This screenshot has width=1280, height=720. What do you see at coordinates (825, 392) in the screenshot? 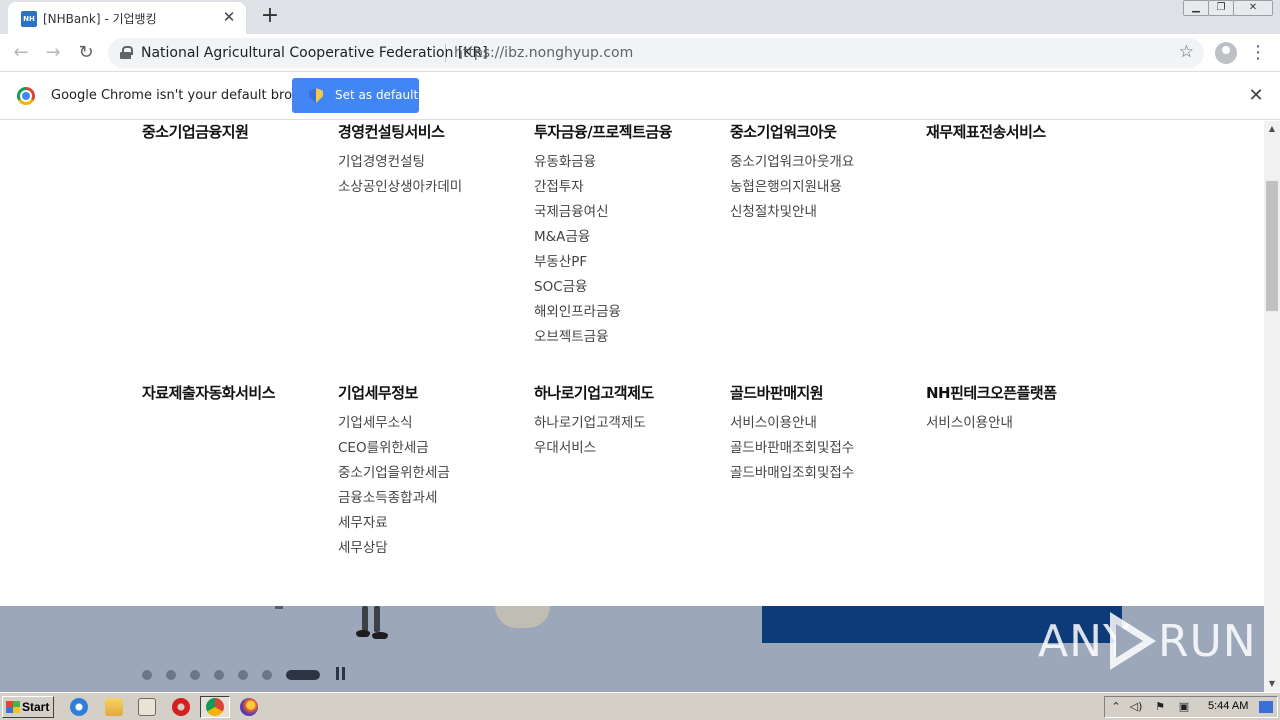
I see `menu-category-title: 골드바판매지원` at bounding box center [825, 392].